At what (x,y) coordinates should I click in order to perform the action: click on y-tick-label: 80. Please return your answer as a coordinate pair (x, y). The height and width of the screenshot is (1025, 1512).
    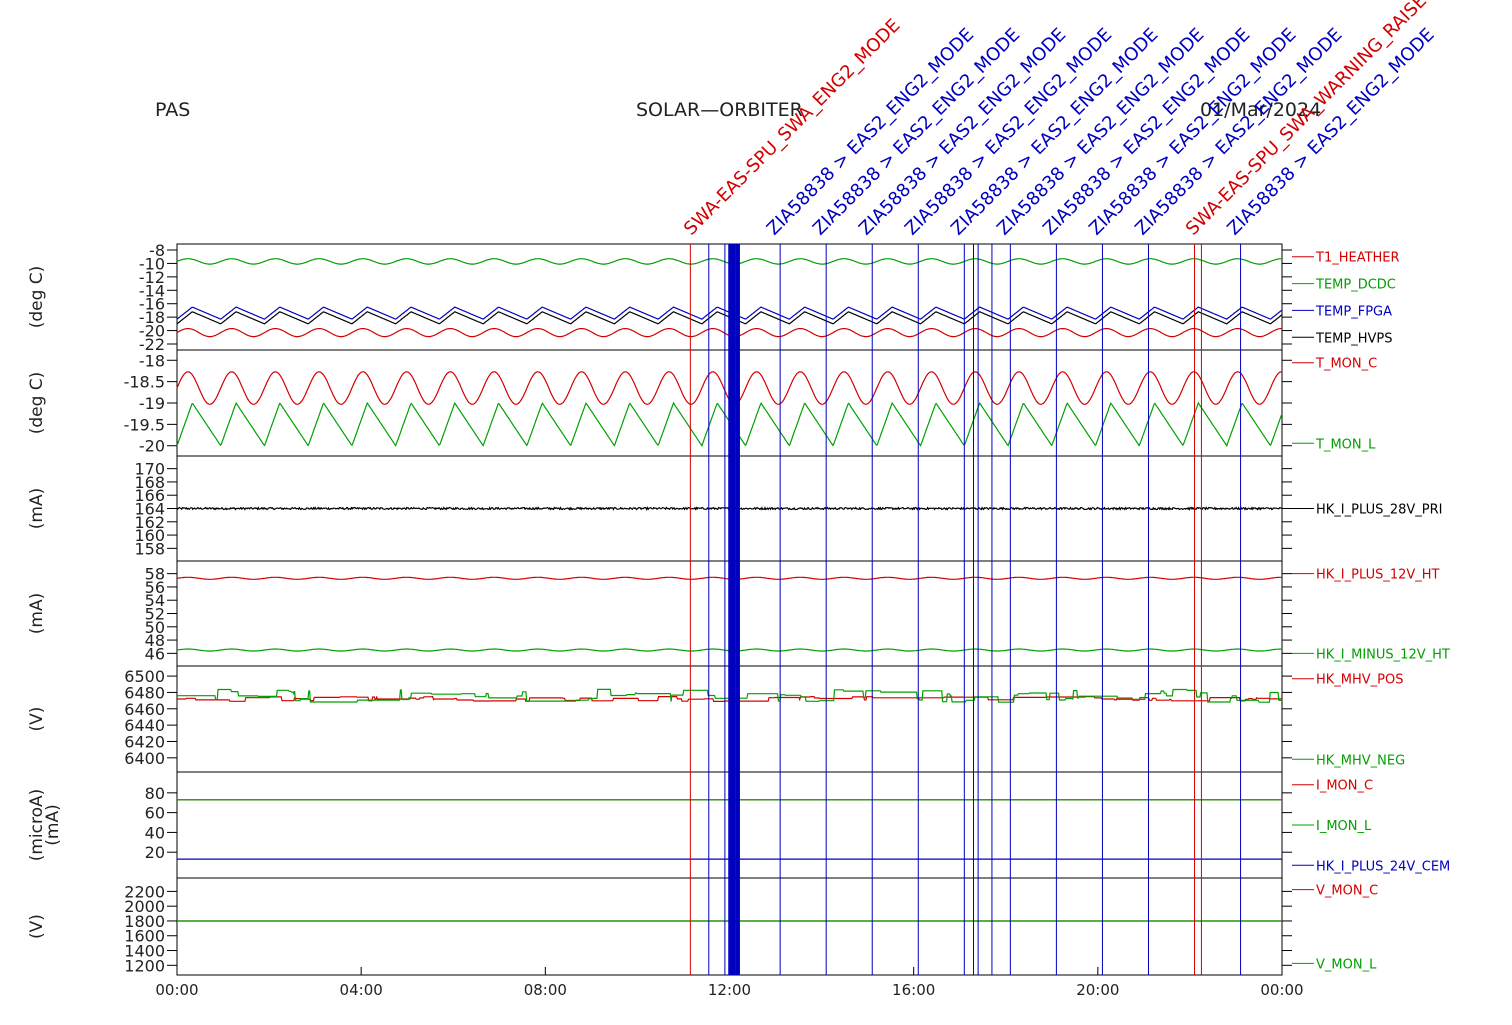
    Looking at the image, I should click on (155, 793).